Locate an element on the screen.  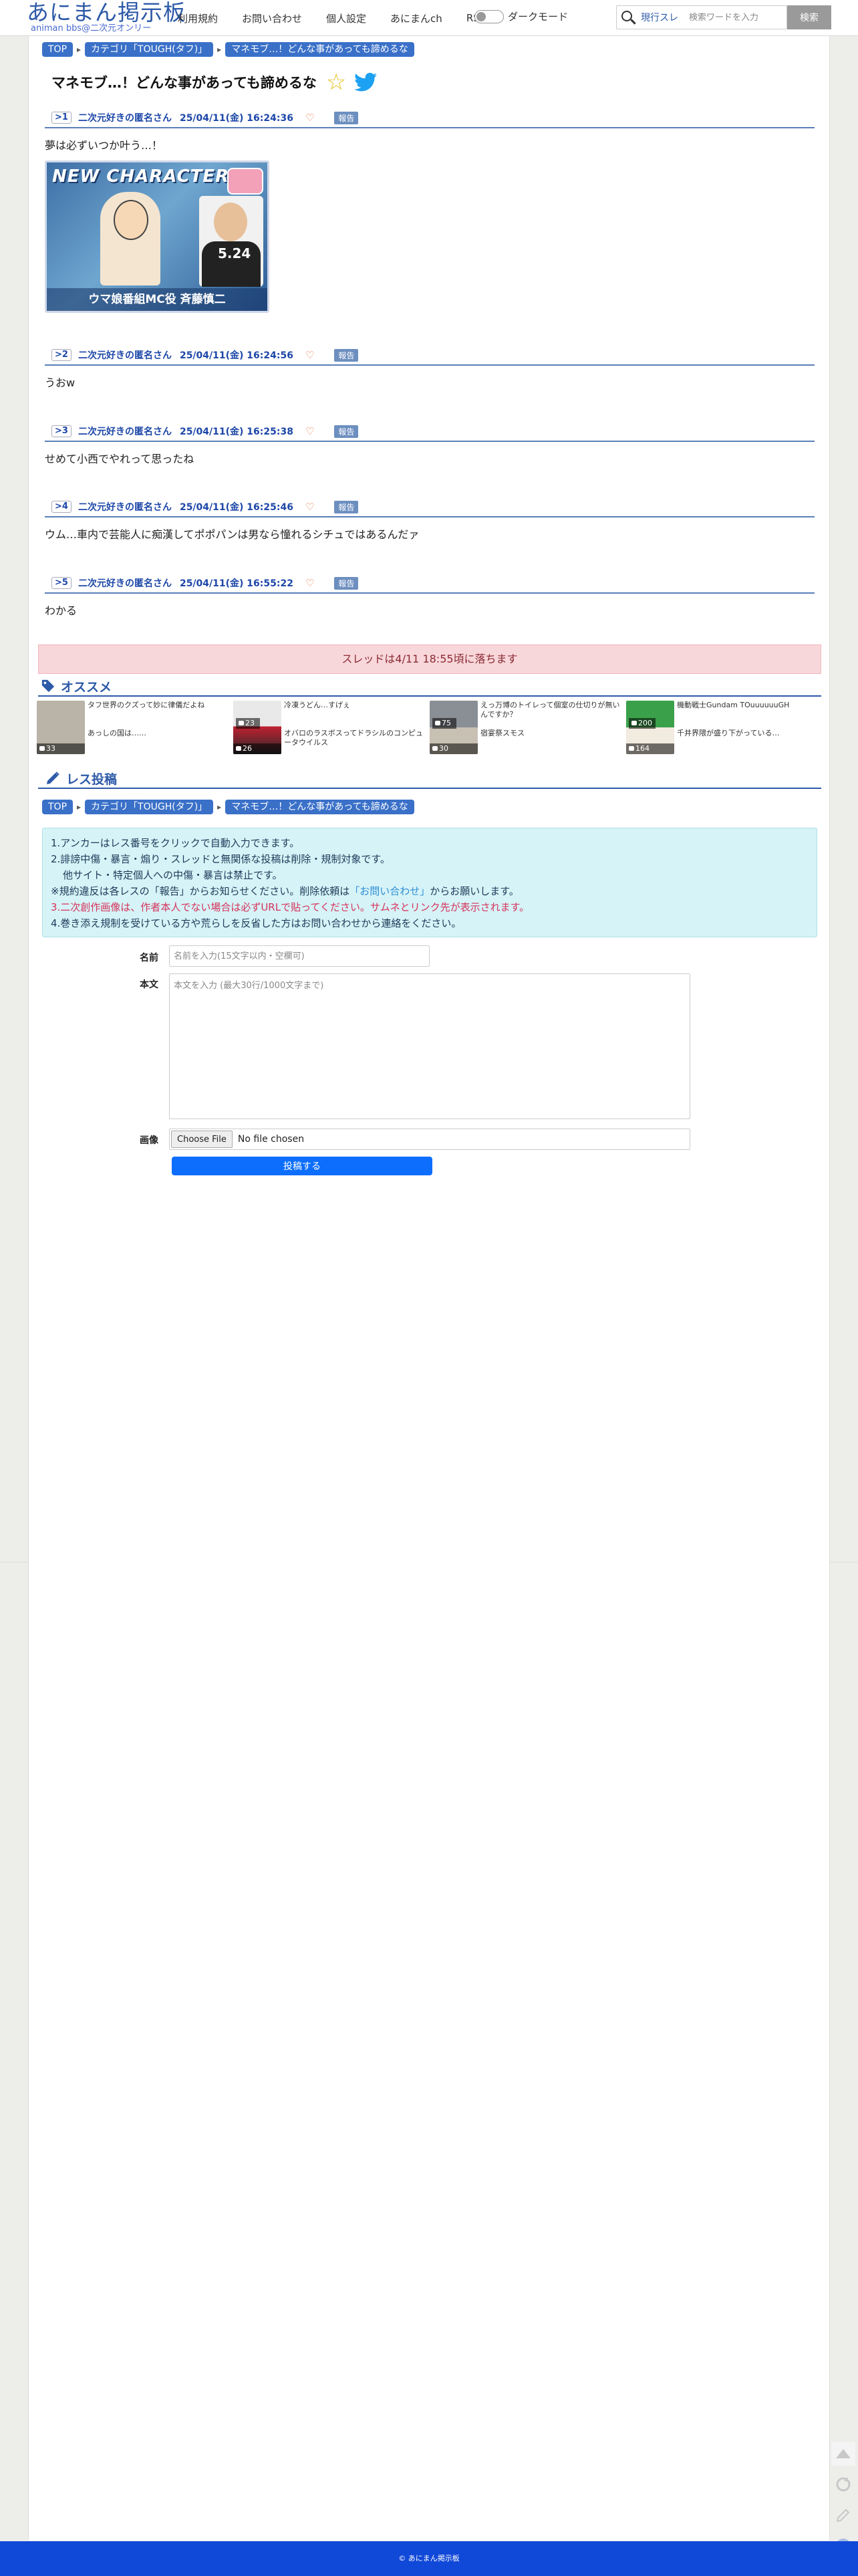
post-body: ウム…車内で芸能人に痴漢してポポパンは男なら憧れるシチュではあるんだァ is located at coordinates (232, 534).